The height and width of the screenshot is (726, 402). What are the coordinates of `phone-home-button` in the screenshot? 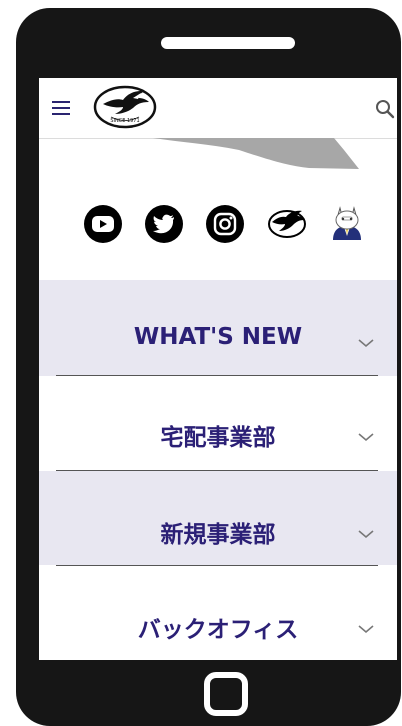 It's located at (226, 694).